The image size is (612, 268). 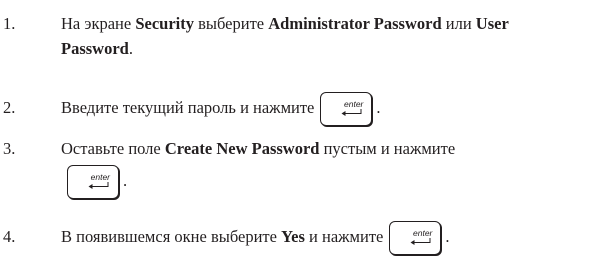 What do you see at coordinates (9, 148) in the screenshot?
I see `step-number: 3.` at bounding box center [9, 148].